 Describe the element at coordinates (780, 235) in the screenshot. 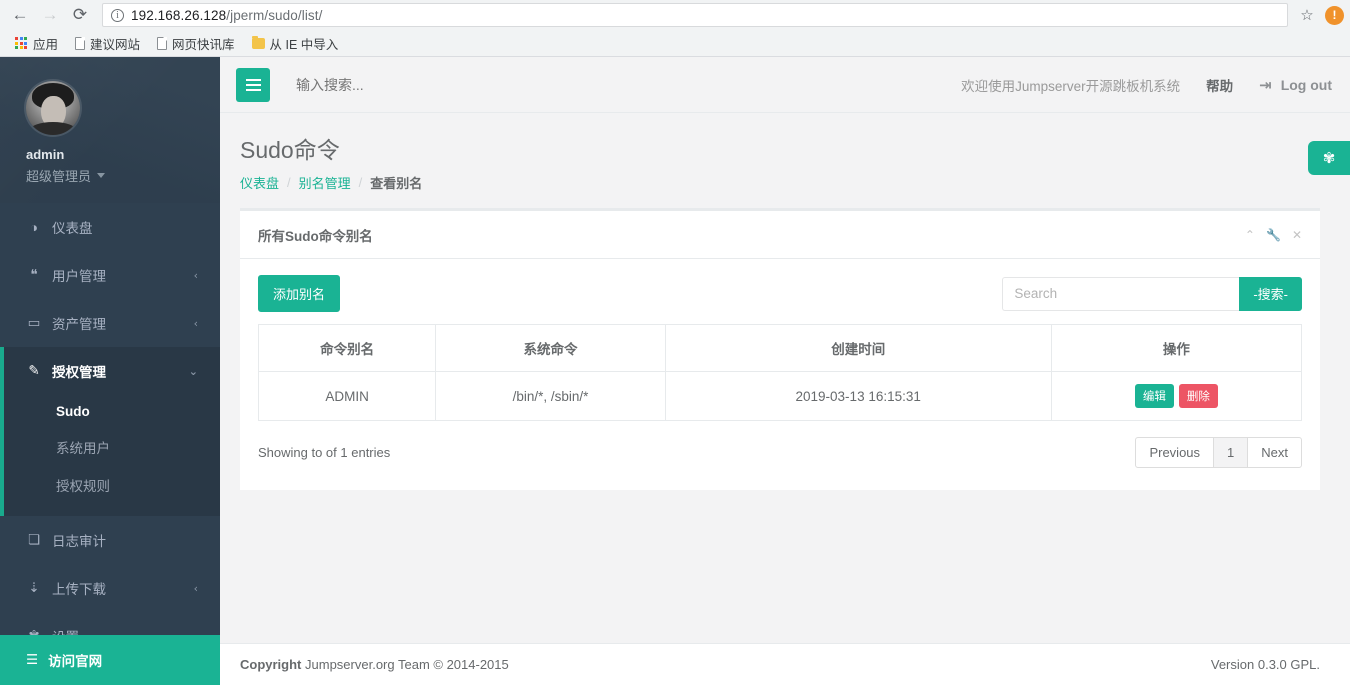

I see `panel-header: 所有Sudo命令别名 ⌃ 🔧 ✕` at that location.